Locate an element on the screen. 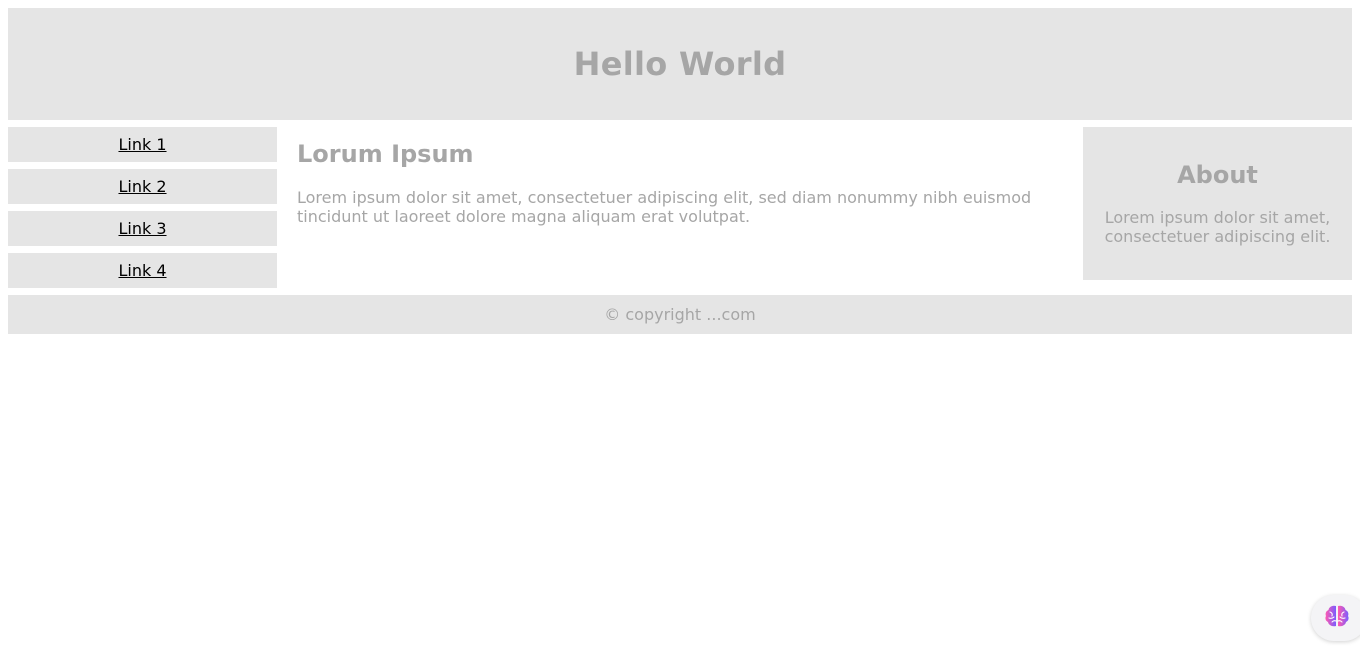 Image resolution: width=1360 pixels, height=651 pixels. copyright-text: © copyright ...com is located at coordinates (680, 314).